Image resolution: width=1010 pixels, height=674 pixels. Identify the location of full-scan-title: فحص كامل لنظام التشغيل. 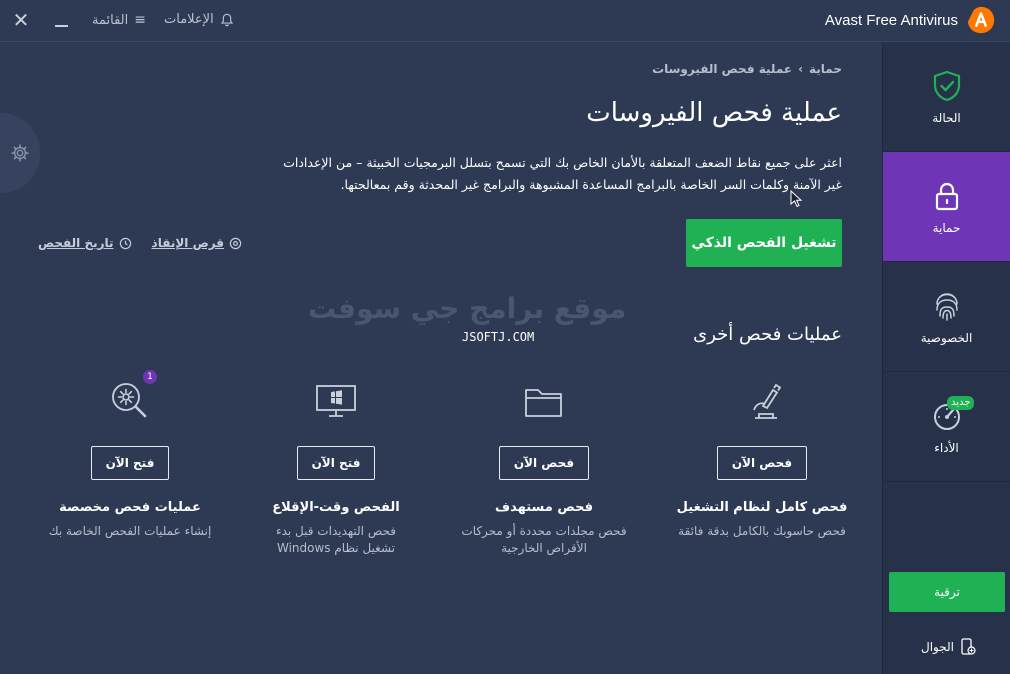
(762, 507).